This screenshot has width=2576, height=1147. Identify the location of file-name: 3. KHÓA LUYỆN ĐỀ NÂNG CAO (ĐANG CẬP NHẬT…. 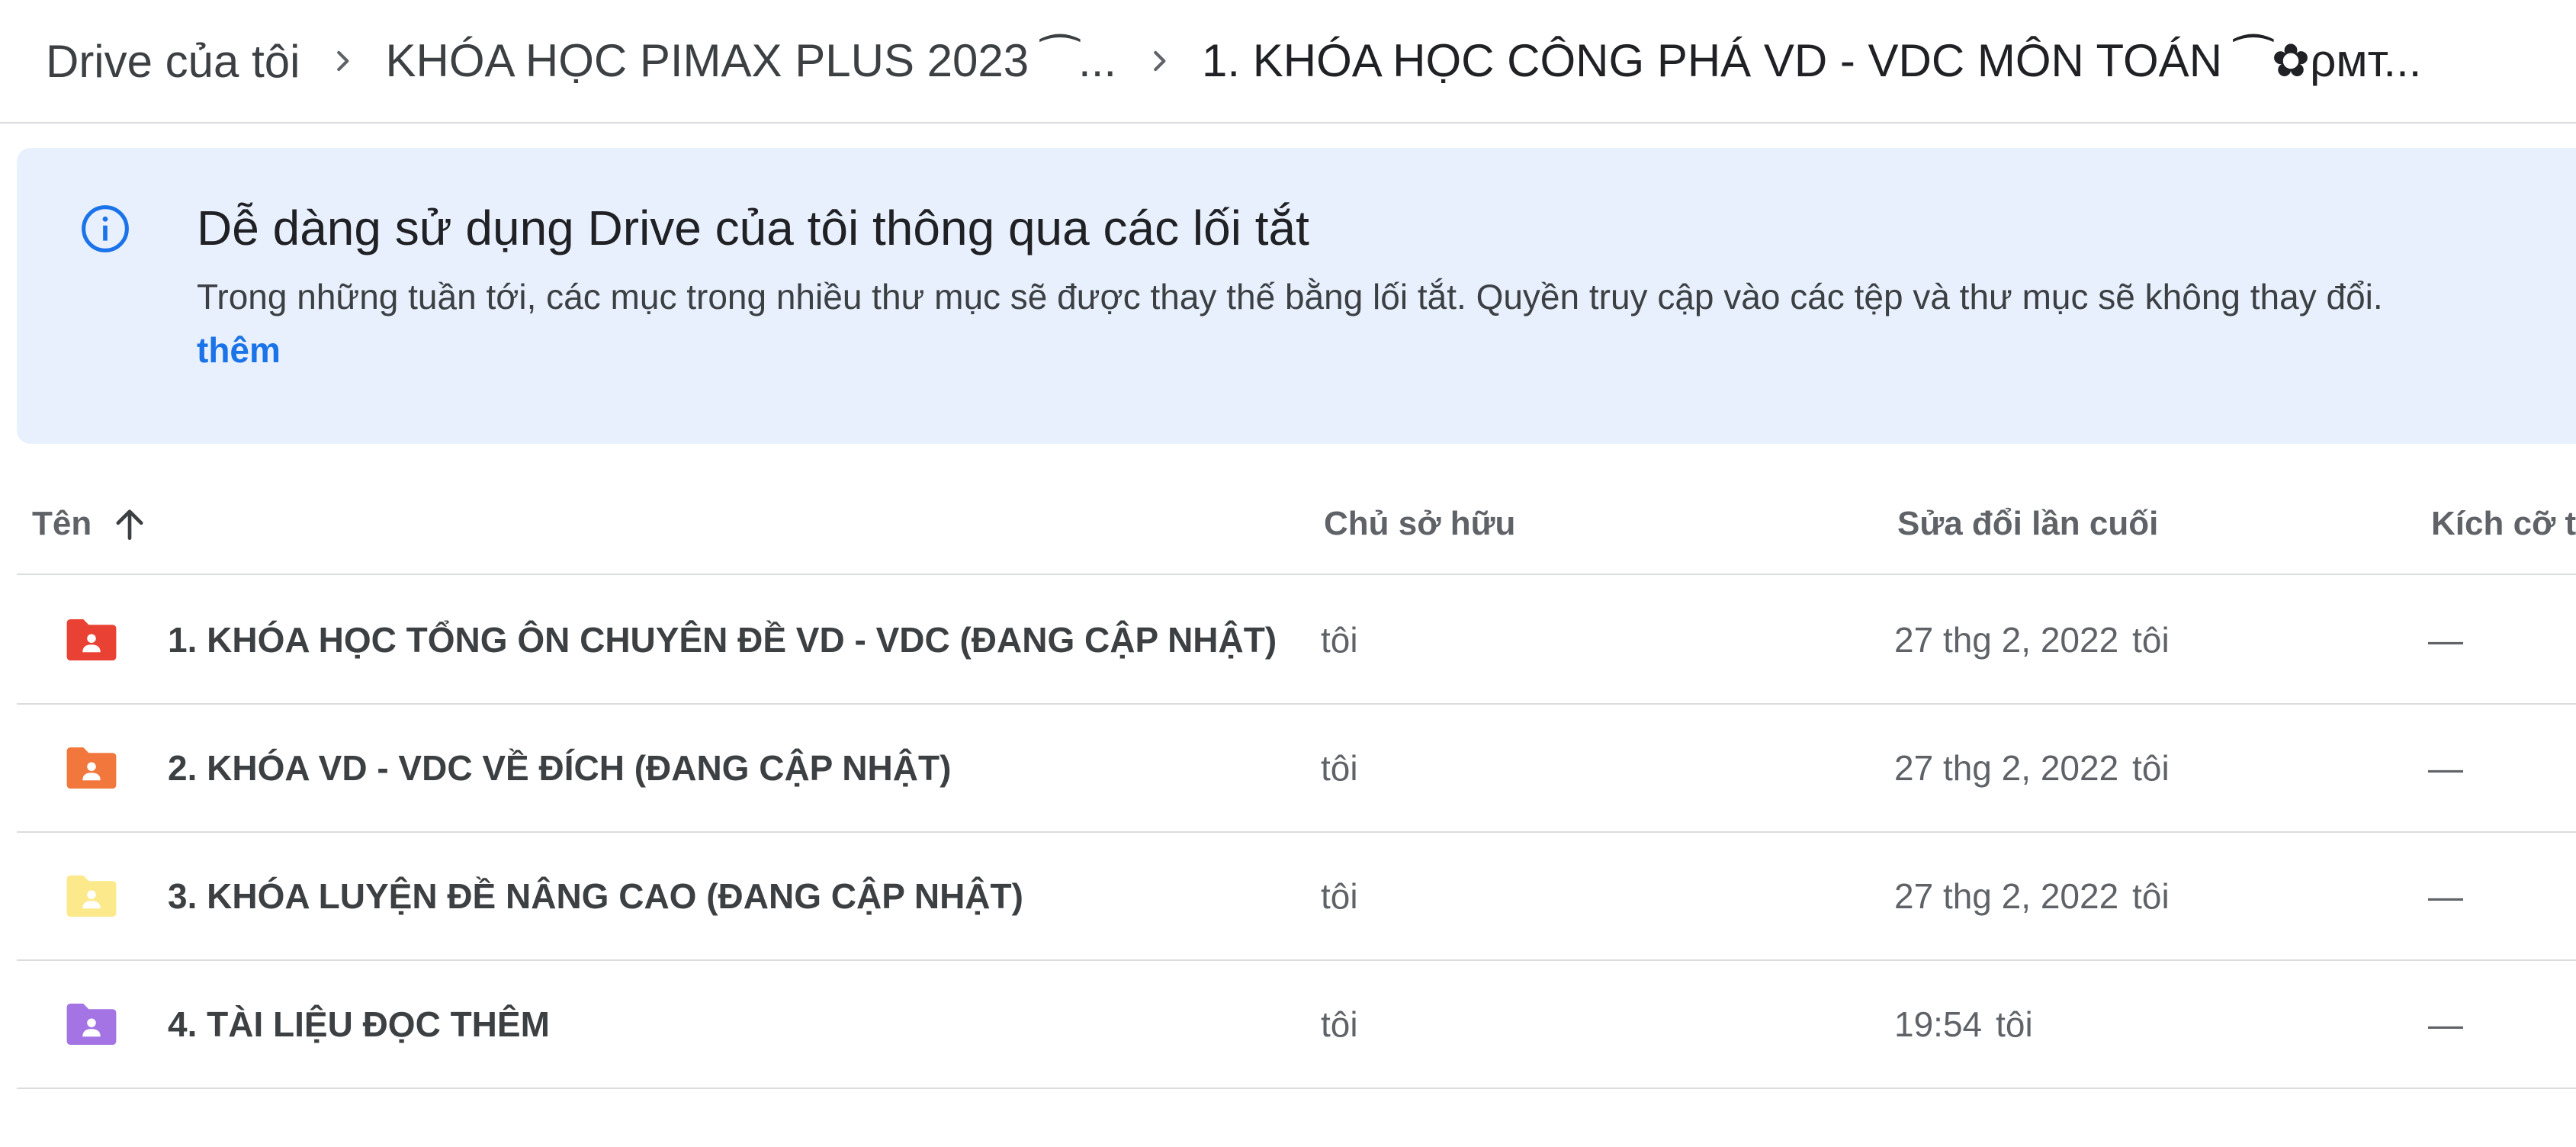
(595, 896).